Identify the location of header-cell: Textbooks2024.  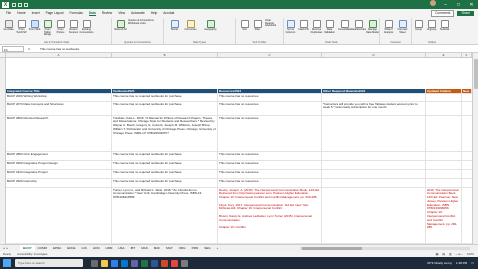
(165, 91).